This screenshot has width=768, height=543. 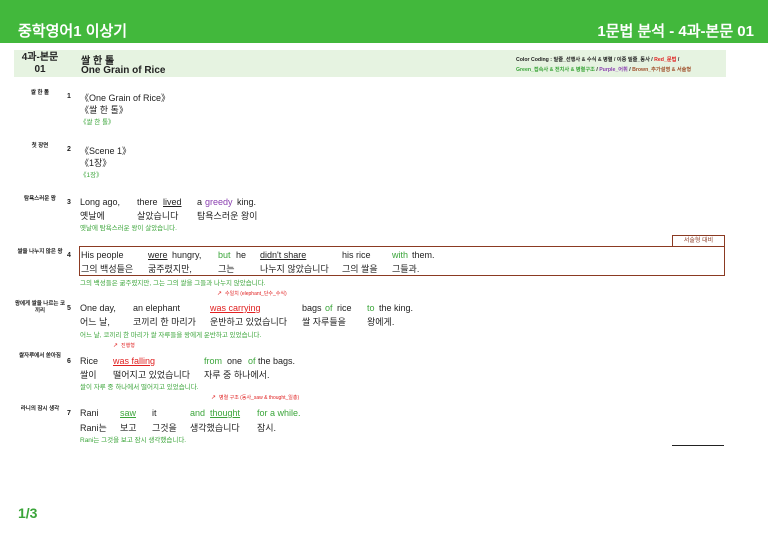 What do you see at coordinates (95, 322) in the screenshot?
I see `kor-word: 어느 날,` at bounding box center [95, 322].